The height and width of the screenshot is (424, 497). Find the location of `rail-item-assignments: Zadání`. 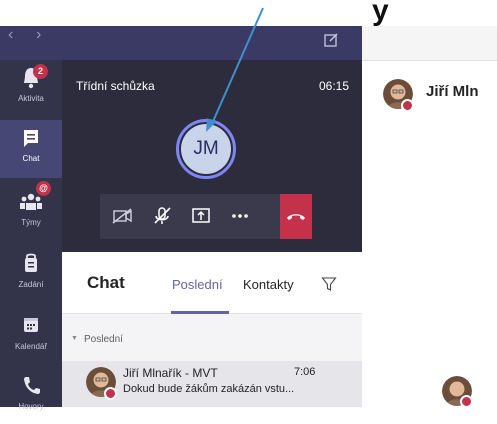

rail-item-assignments: Zadání is located at coordinates (31, 275).